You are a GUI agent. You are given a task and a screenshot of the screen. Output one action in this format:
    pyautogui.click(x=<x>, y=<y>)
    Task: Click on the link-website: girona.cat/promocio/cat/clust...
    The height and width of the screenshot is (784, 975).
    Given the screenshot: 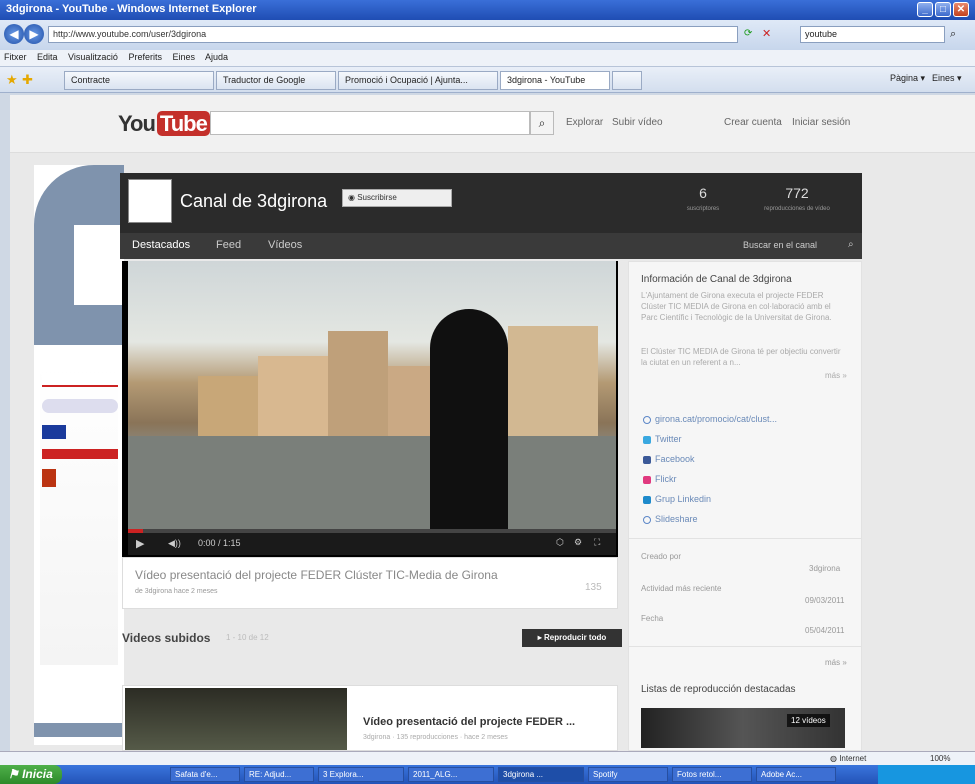 What is the action you would take?
    pyautogui.click(x=710, y=419)
    